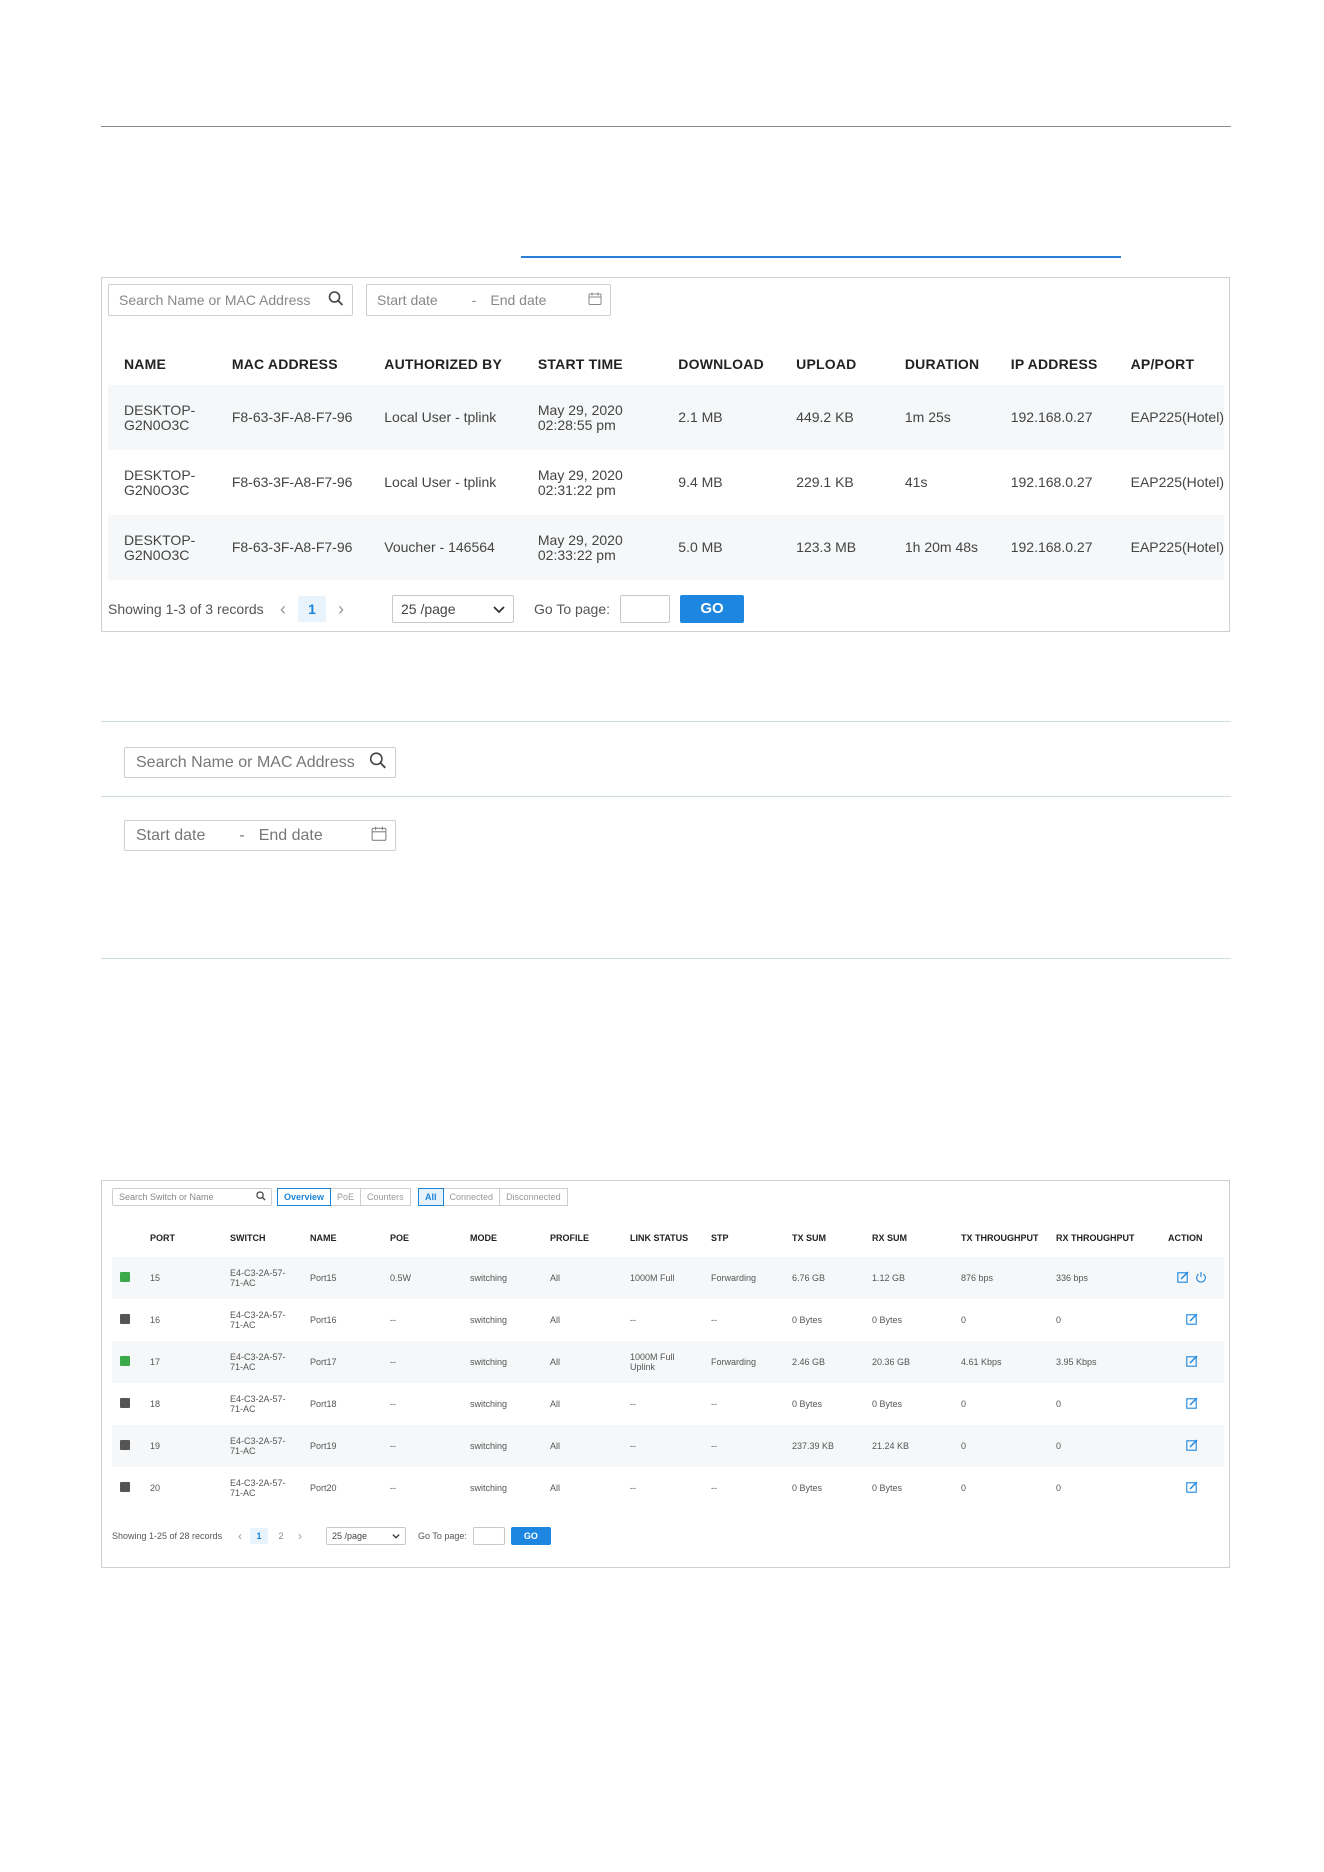 The image size is (1324, 1872). I want to click on column-header: TX THROUGHPUT, so click(1000, 1238).